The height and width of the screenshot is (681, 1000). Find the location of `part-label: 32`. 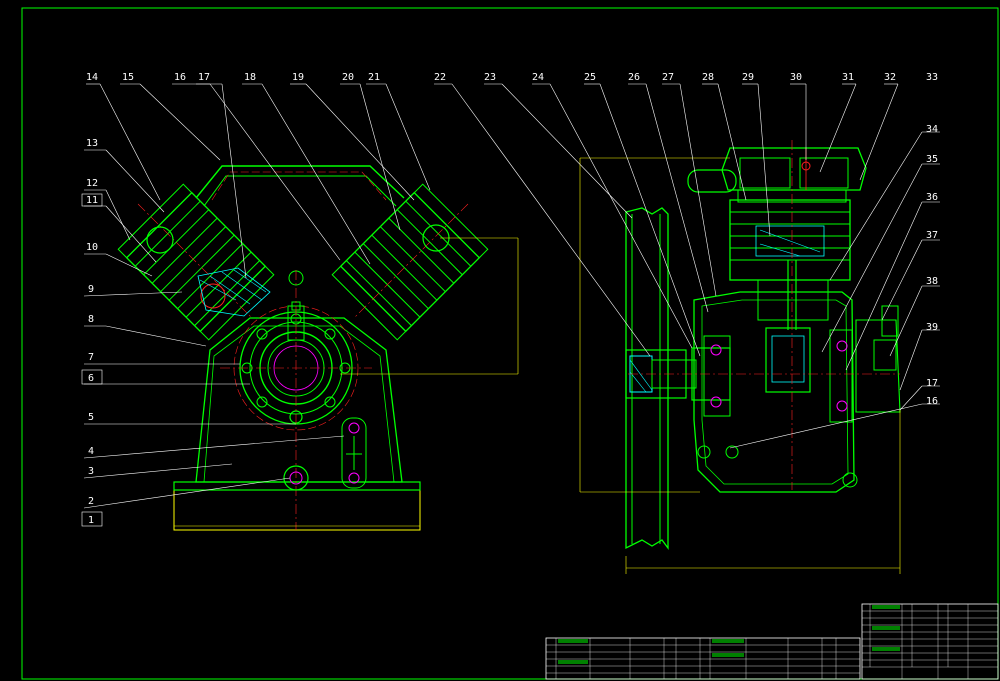

part-label: 32 is located at coordinates (890, 77).